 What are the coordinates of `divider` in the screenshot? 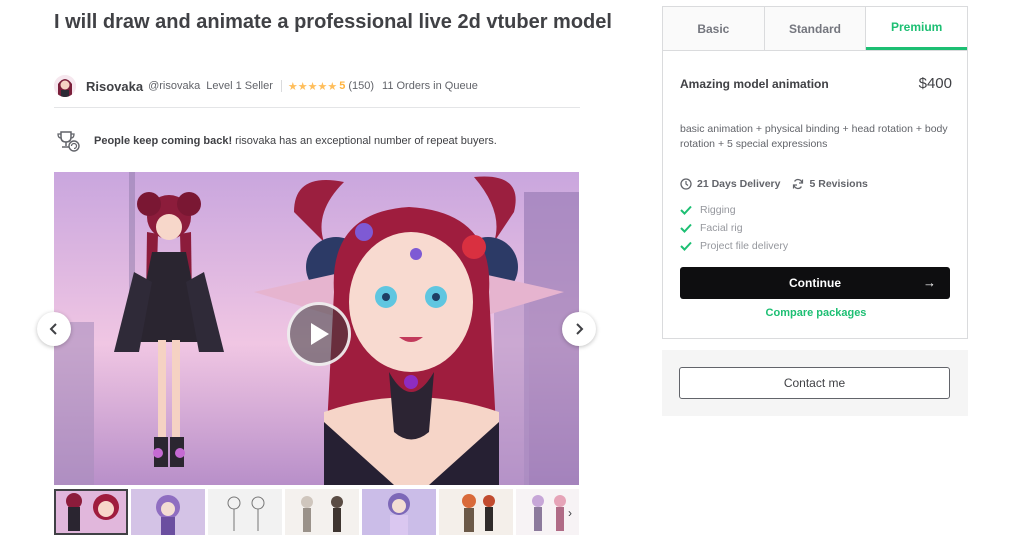 It's located at (281, 86).